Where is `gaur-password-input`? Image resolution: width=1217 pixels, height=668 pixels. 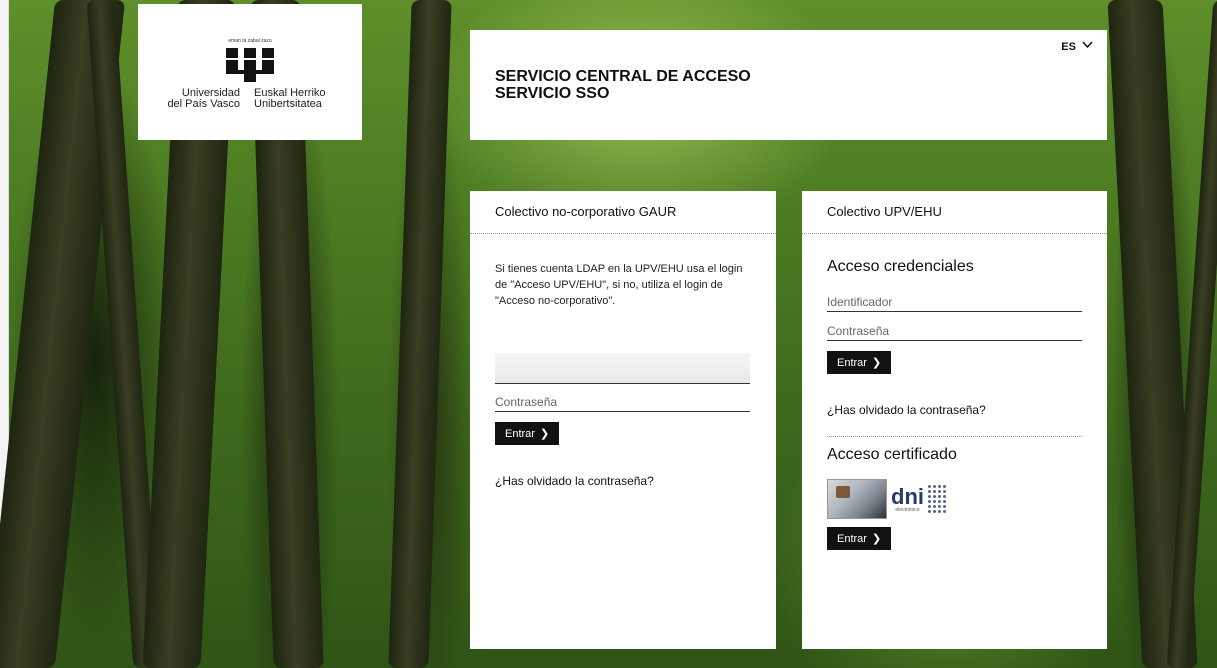
gaur-password-input is located at coordinates (622, 402).